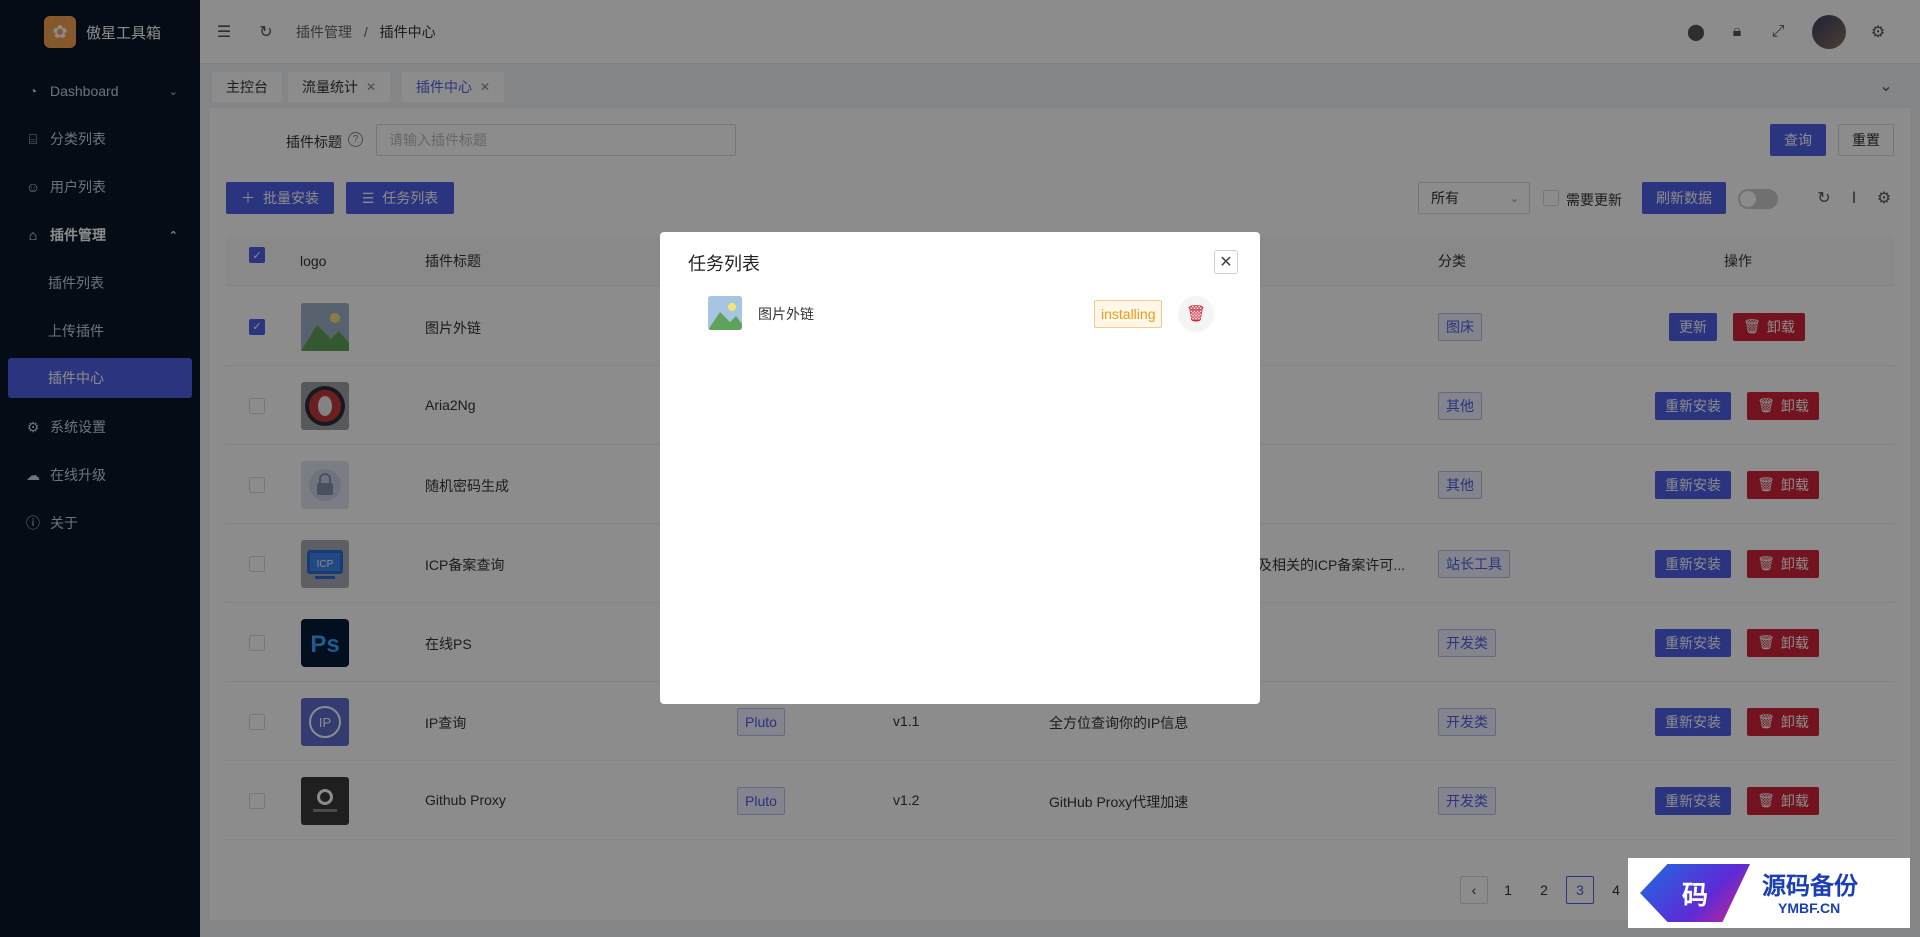 The width and height of the screenshot is (1920, 937). What do you see at coordinates (1128, 314) in the screenshot?
I see `task-status-badge: installing` at bounding box center [1128, 314].